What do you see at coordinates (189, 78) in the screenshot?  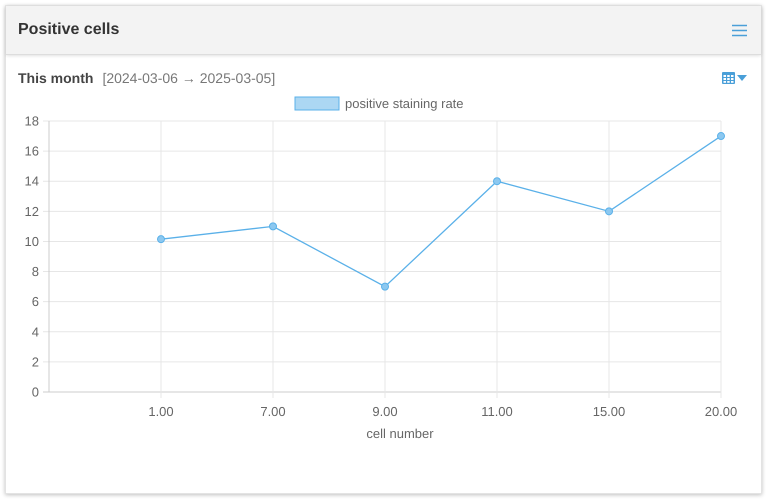 I see `date-range: [2024-03-06 → 2025-03-05]` at bounding box center [189, 78].